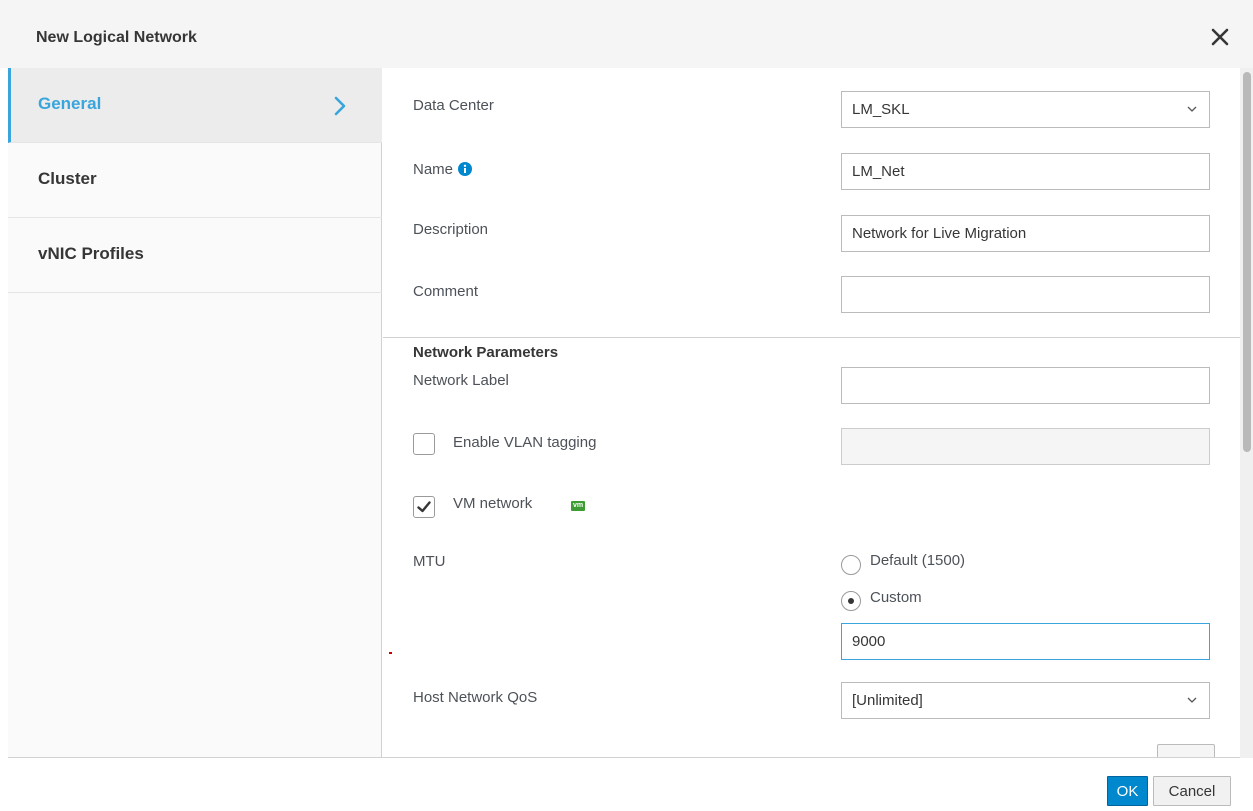  What do you see at coordinates (486, 352) in the screenshot?
I see `network-parameters-title: Network Parameters` at bounding box center [486, 352].